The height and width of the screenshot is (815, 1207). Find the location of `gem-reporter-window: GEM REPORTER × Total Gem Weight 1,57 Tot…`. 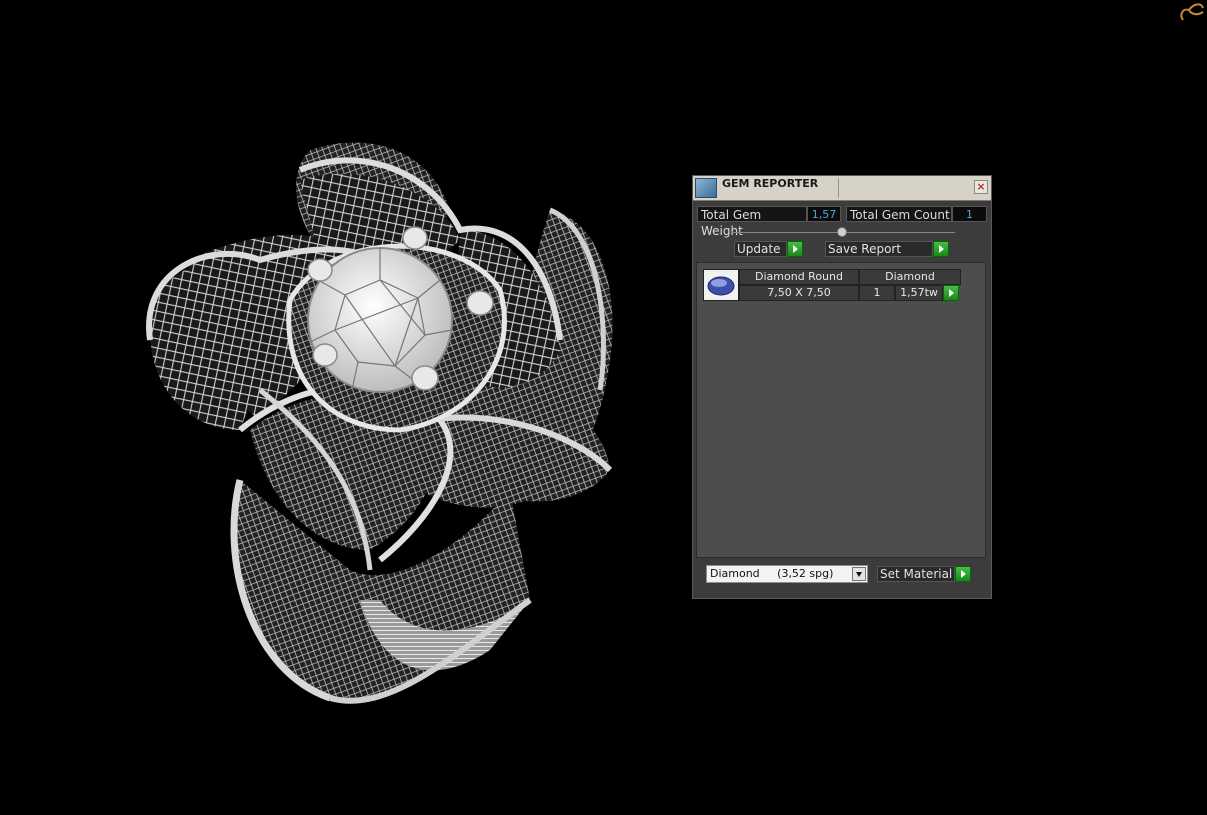

gem-reporter-window: GEM REPORTER × Total Gem Weight 1,57 Tot… is located at coordinates (842, 387).